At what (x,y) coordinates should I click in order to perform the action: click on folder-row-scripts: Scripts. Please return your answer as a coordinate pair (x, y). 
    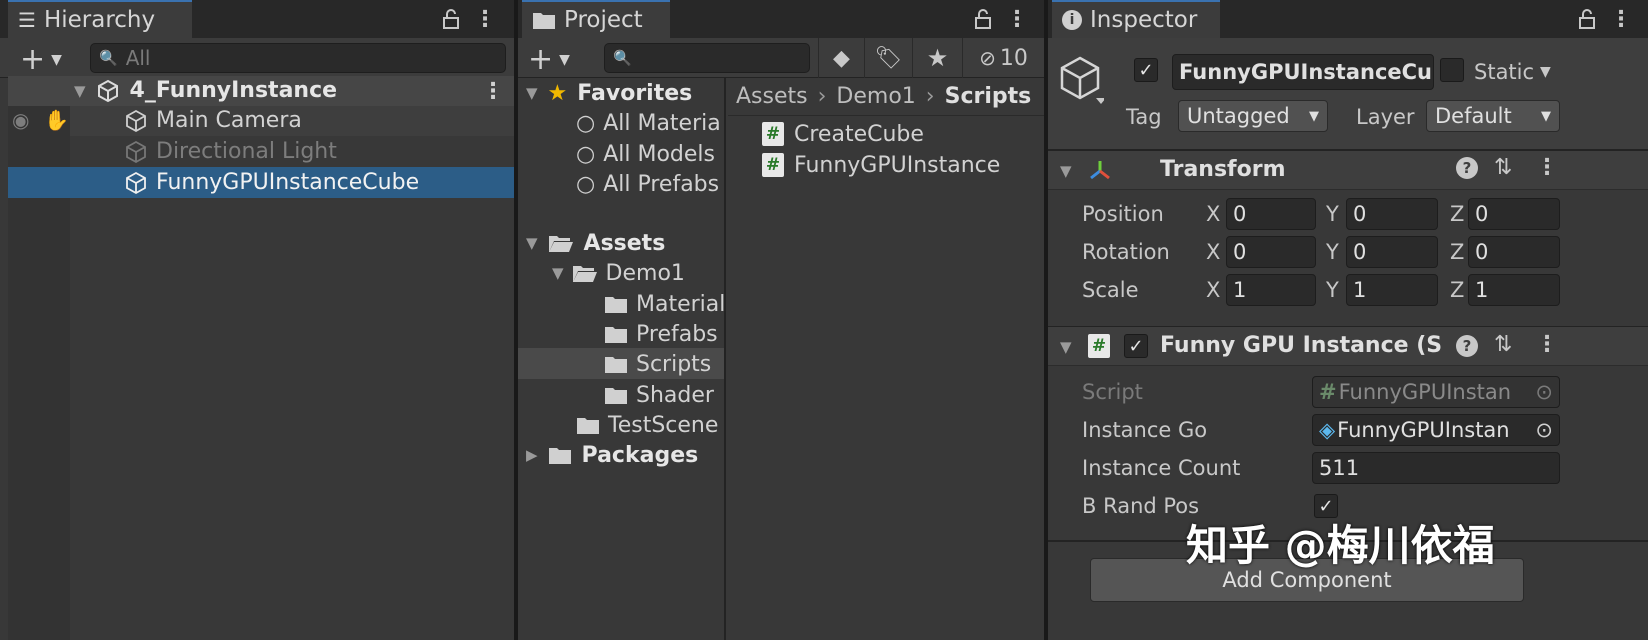
    Looking at the image, I should click on (657, 364).